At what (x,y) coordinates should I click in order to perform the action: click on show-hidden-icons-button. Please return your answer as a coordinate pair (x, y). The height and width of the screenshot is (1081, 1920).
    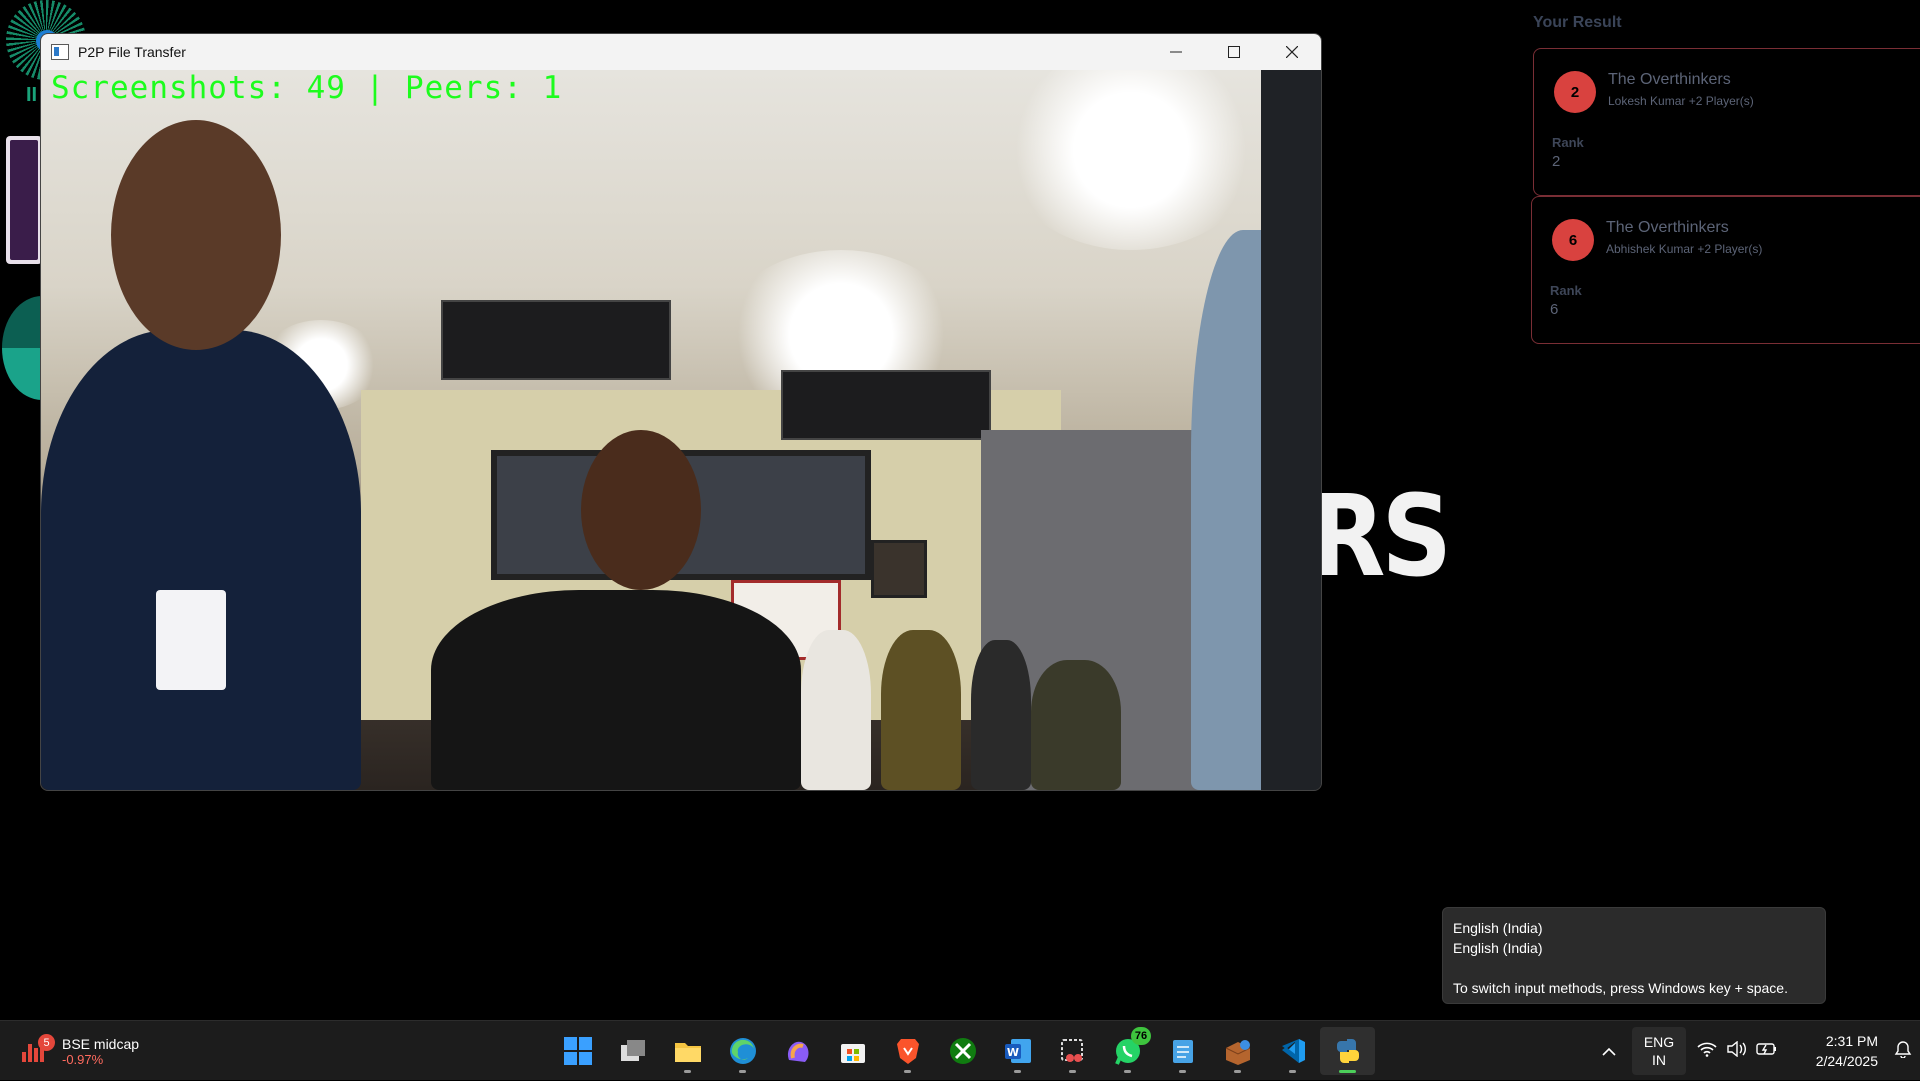
    Looking at the image, I should click on (1609, 1051).